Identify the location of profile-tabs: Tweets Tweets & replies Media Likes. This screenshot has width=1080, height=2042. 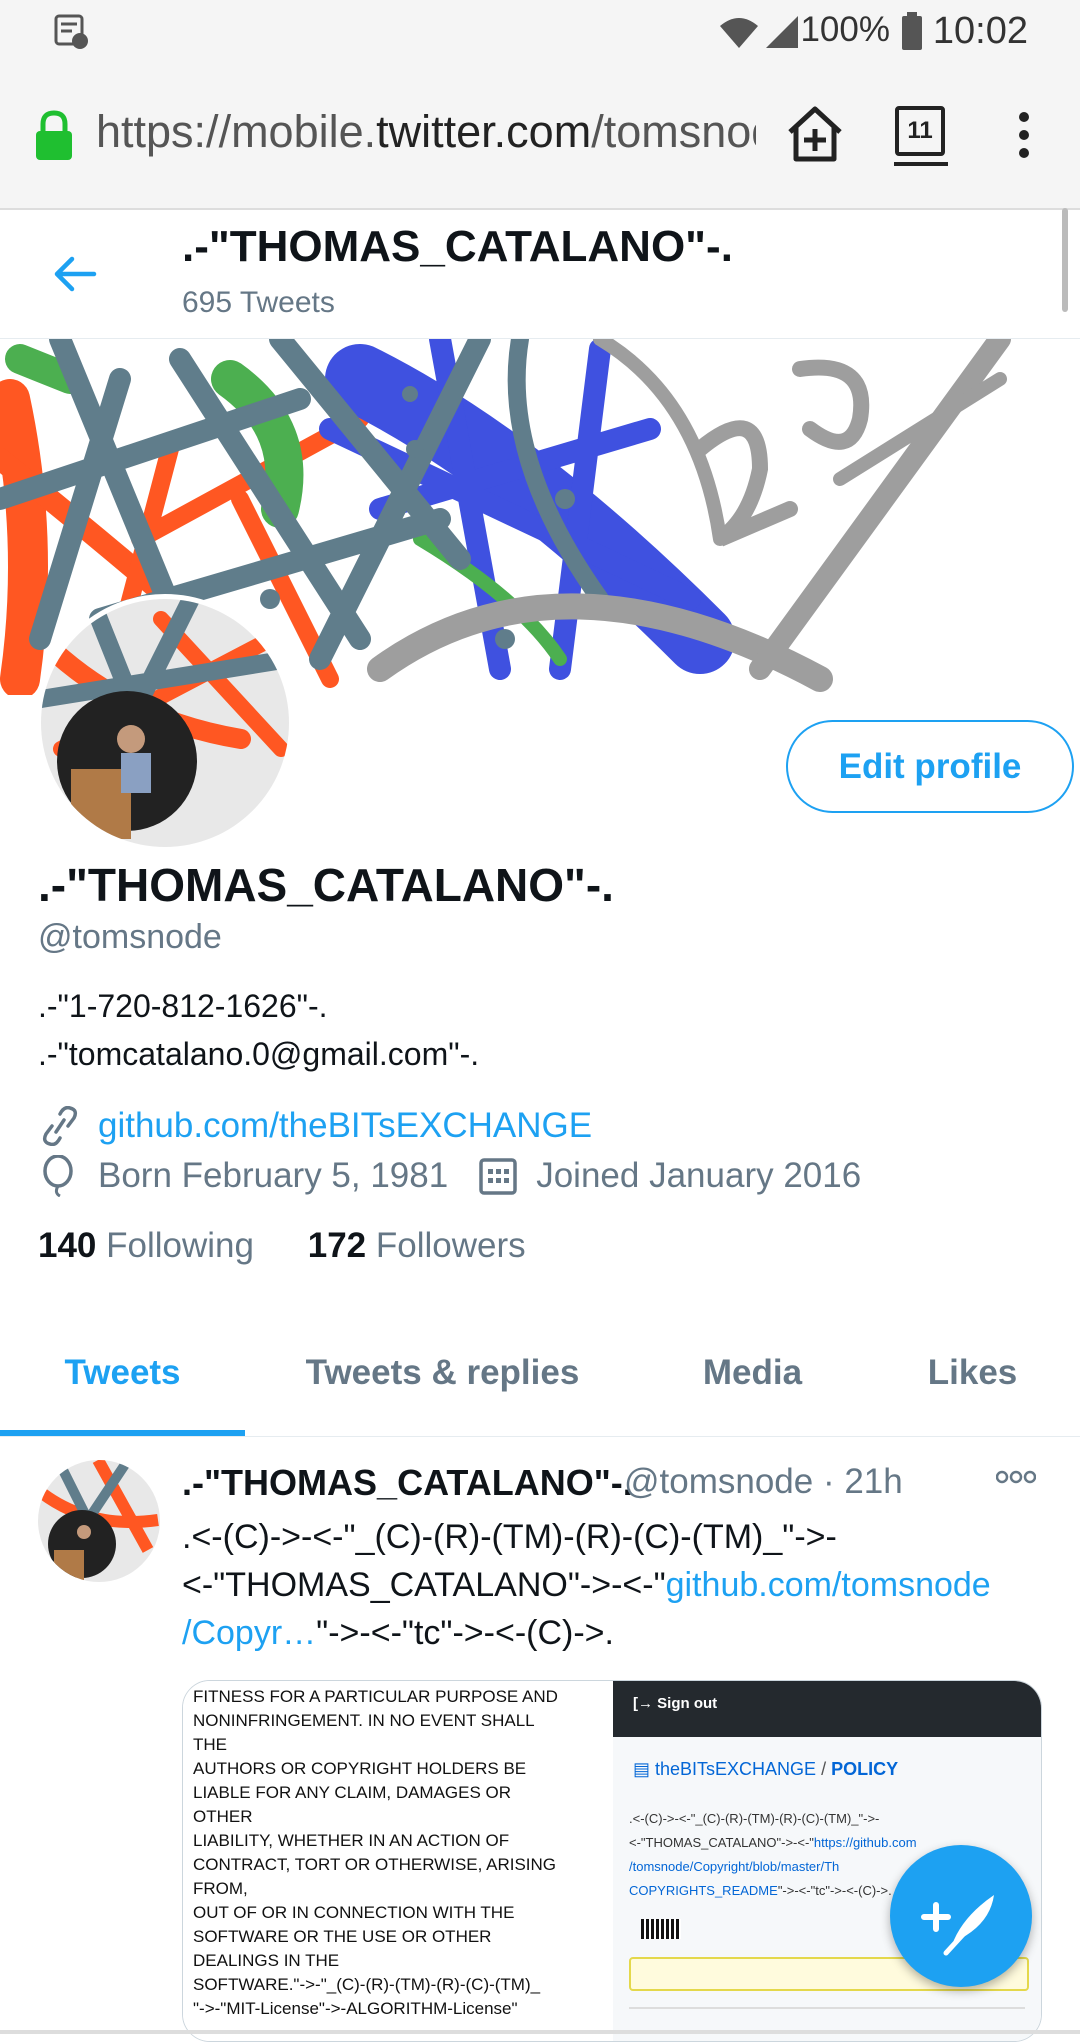
(540, 1373).